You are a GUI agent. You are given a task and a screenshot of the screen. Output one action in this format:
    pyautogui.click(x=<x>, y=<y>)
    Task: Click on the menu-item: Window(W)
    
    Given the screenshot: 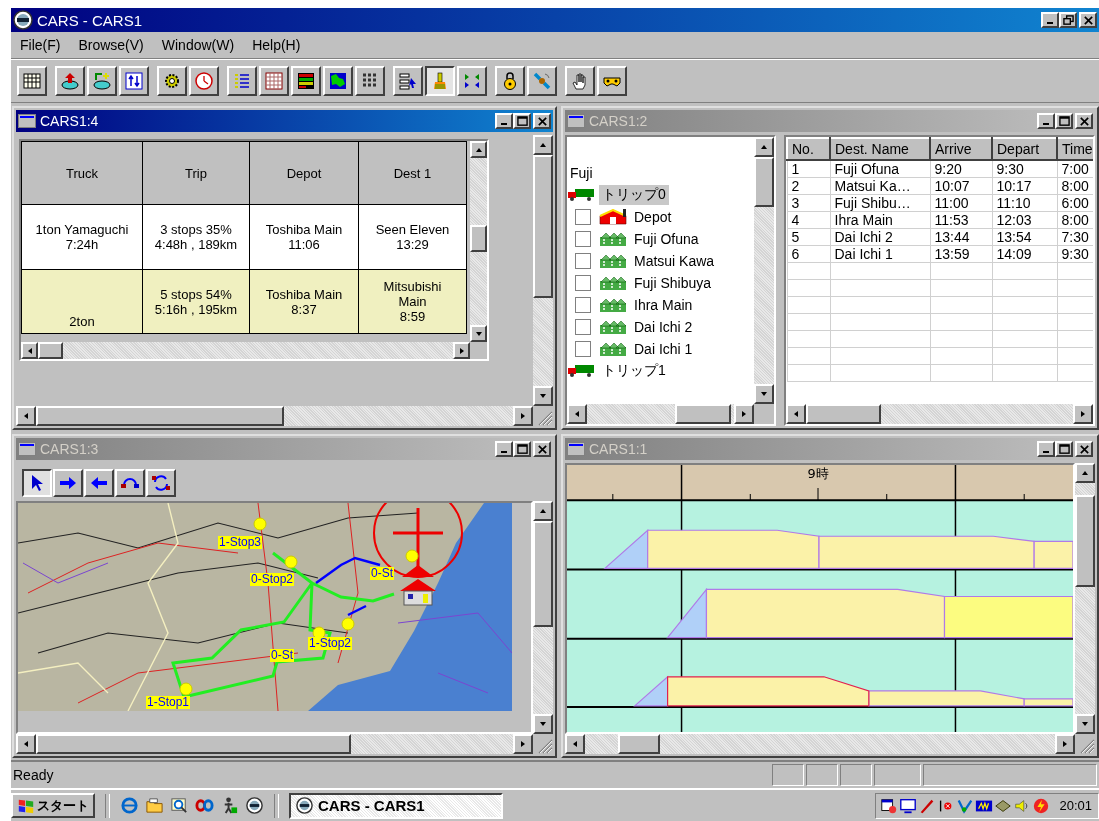 What is the action you would take?
    pyautogui.click(x=198, y=45)
    